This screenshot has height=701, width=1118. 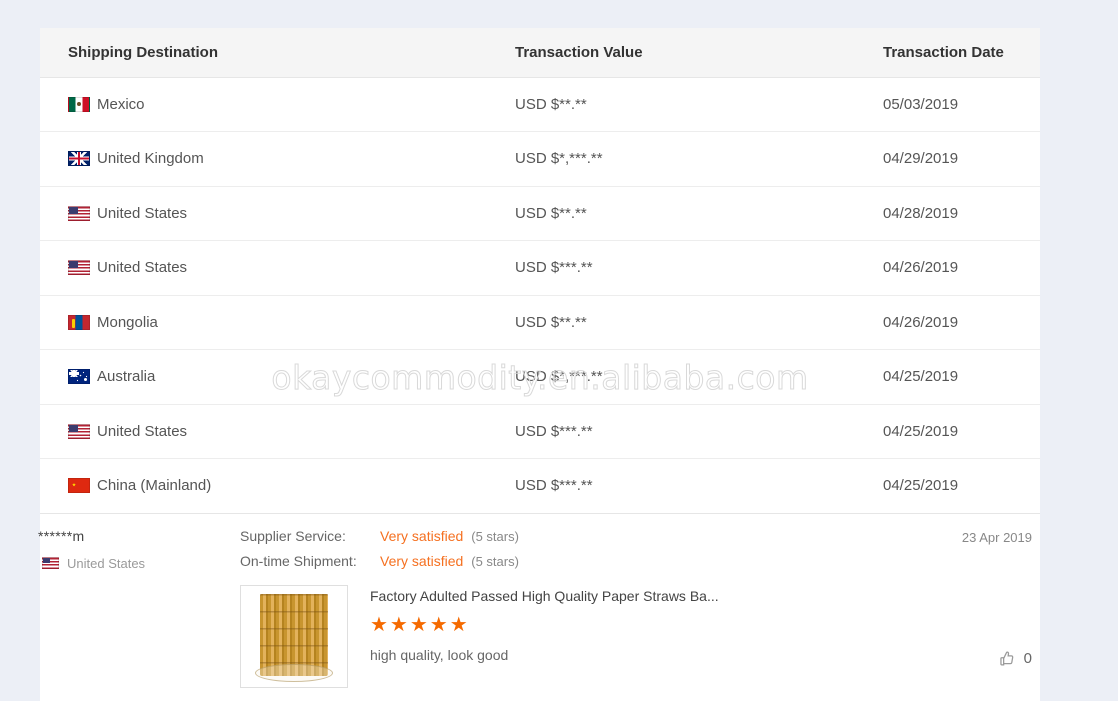 What do you see at coordinates (258, 104) in the screenshot?
I see `cell-shipping-destination: Mexico` at bounding box center [258, 104].